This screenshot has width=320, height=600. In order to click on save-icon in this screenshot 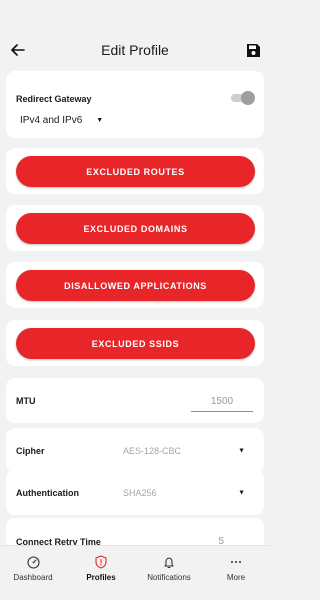, I will do `click(253, 50)`.